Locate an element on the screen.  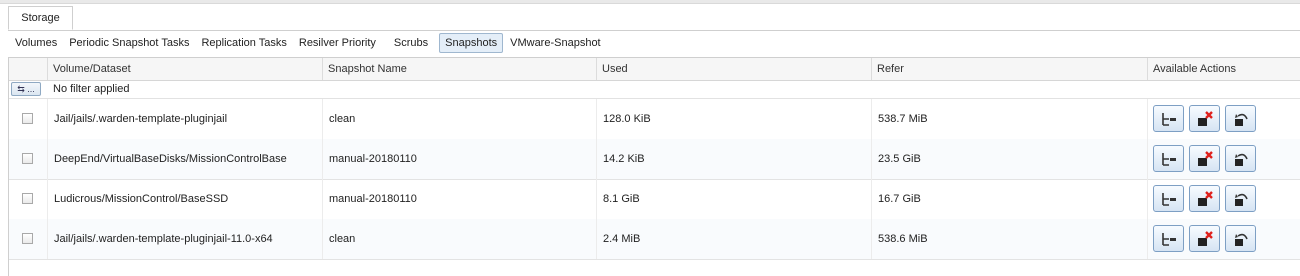
cell-dataset: Ludicrous/MissionControl/BaseSSD is located at coordinates (184, 199).